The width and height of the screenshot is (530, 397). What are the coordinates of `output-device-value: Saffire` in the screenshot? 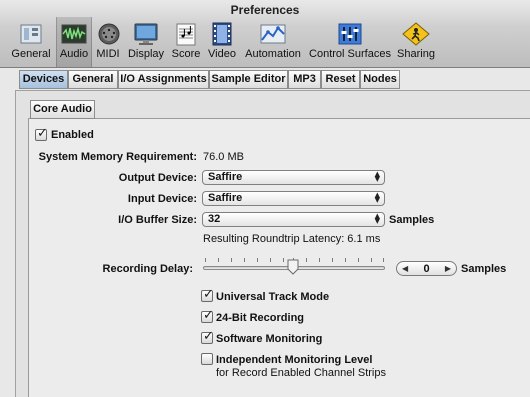 It's located at (225, 177).